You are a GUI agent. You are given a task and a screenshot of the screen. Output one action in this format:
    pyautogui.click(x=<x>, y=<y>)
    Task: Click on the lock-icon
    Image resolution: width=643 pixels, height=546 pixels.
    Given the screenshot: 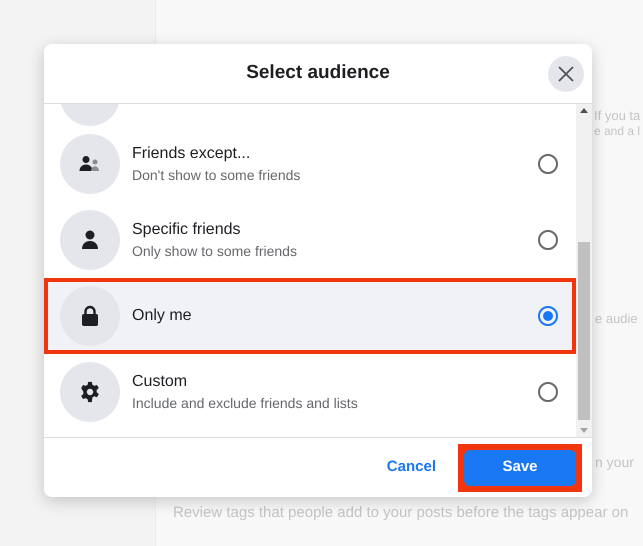 What is the action you would take?
    pyautogui.click(x=90, y=316)
    